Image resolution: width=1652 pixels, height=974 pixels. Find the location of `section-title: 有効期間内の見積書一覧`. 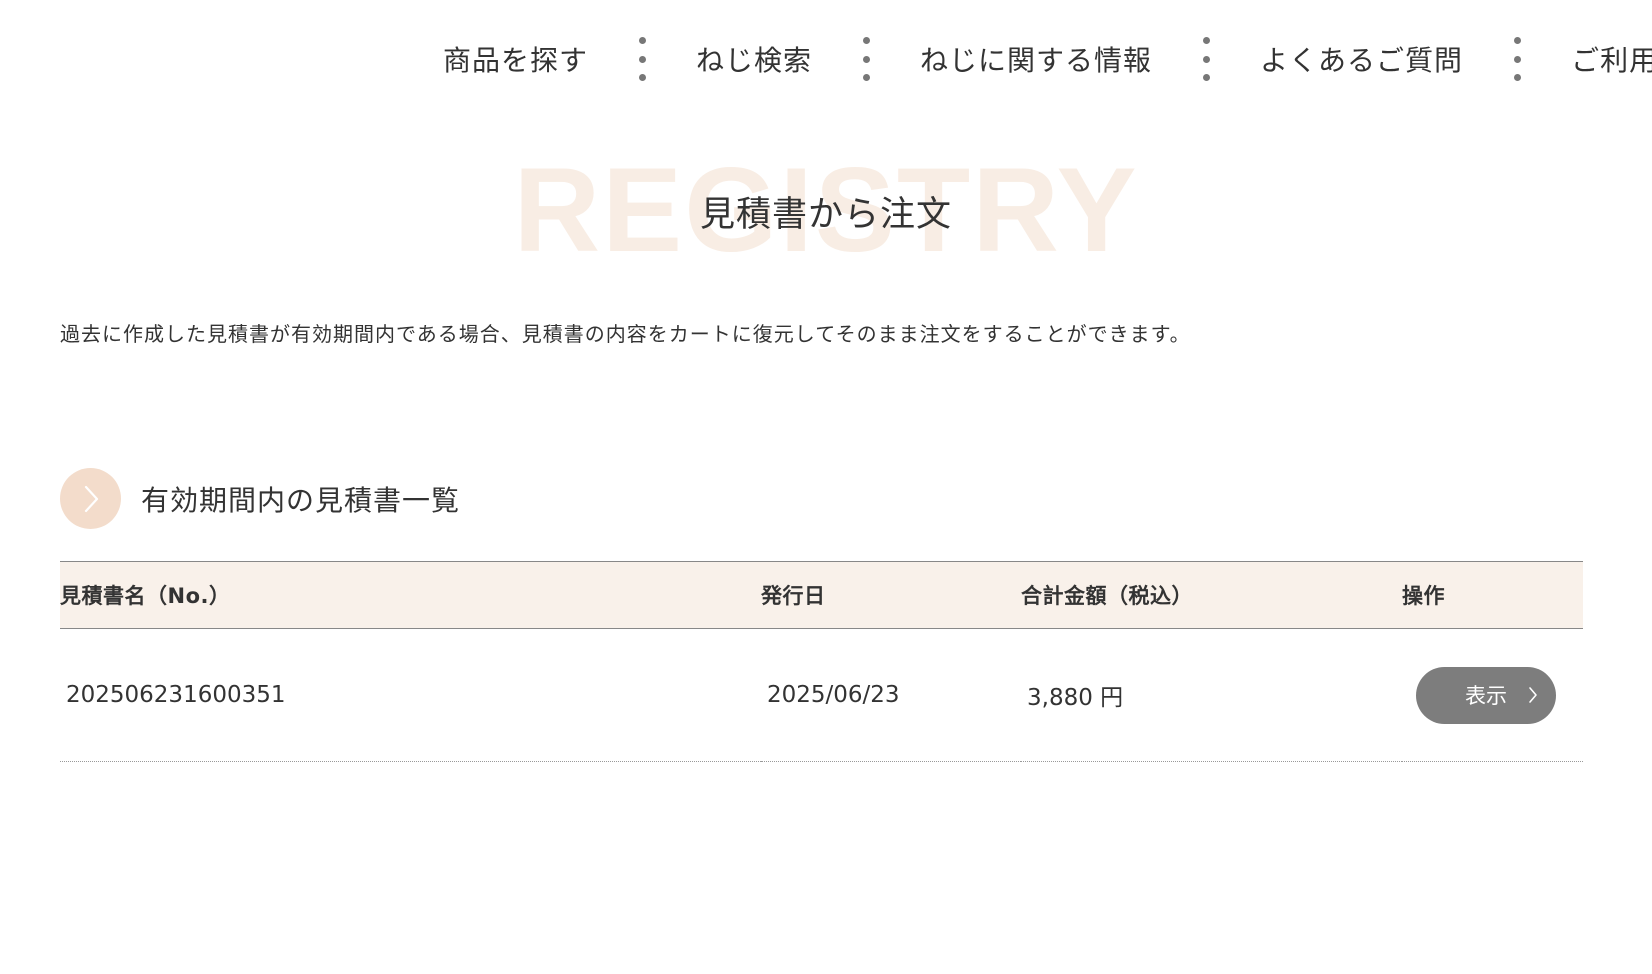

section-title: 有効期間内の見積書一覧 is located at coordinates (301, 500).